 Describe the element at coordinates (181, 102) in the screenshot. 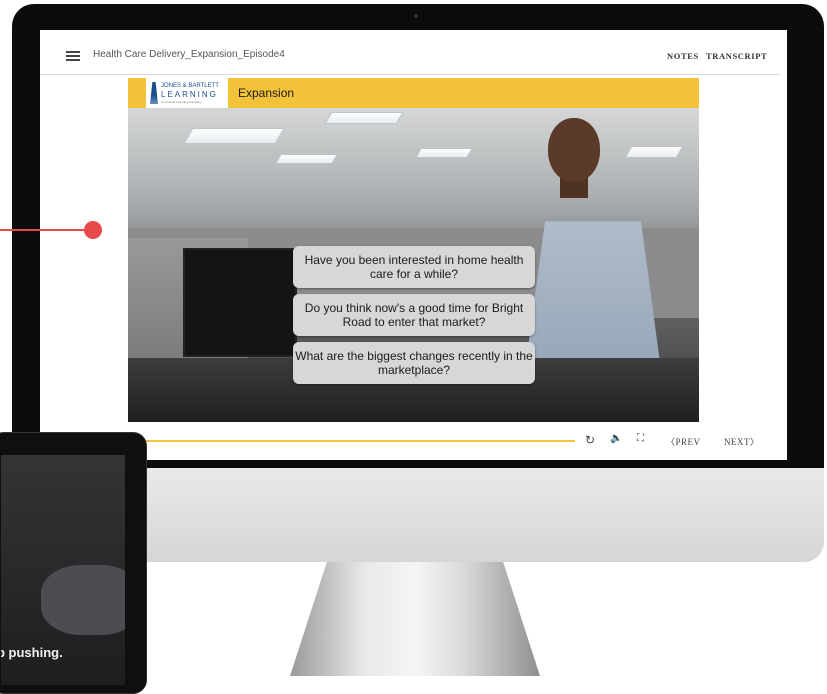

I see `logo-text-line3: An Ascend Learning Company` at that location.